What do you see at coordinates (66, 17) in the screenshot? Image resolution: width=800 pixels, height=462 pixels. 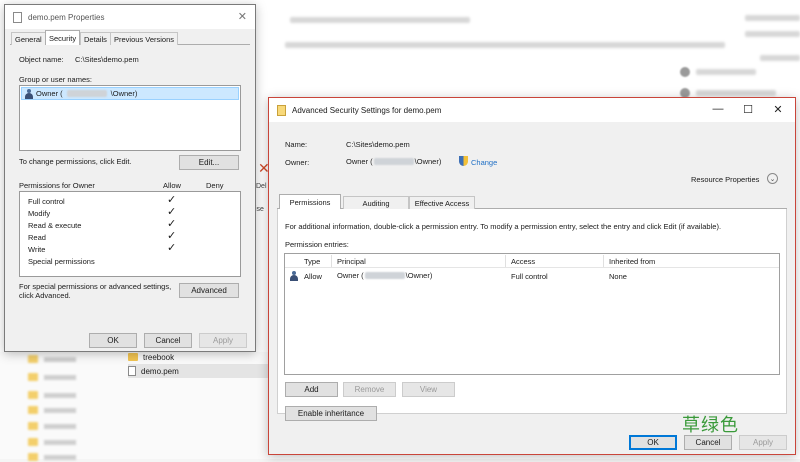 I see `dialog-title: demo.pem Properties` at bounding box center [66, 17].